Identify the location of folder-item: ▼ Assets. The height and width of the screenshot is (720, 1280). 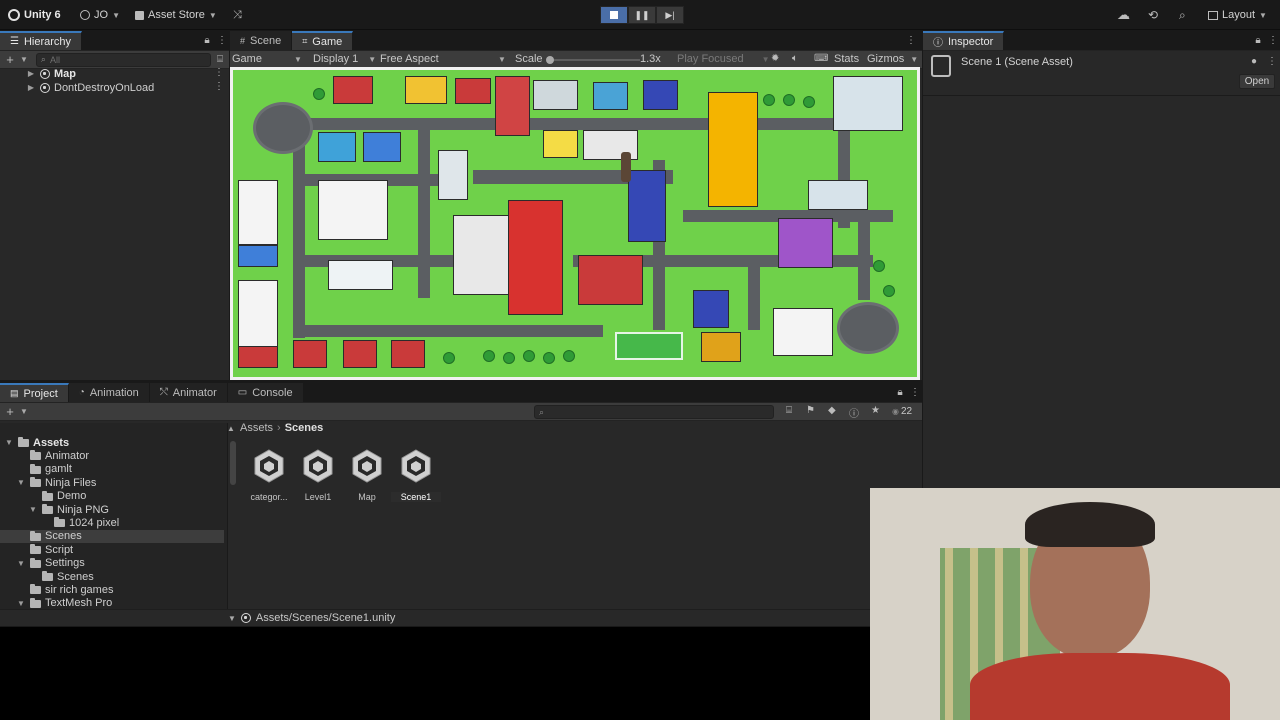
(112, 442).